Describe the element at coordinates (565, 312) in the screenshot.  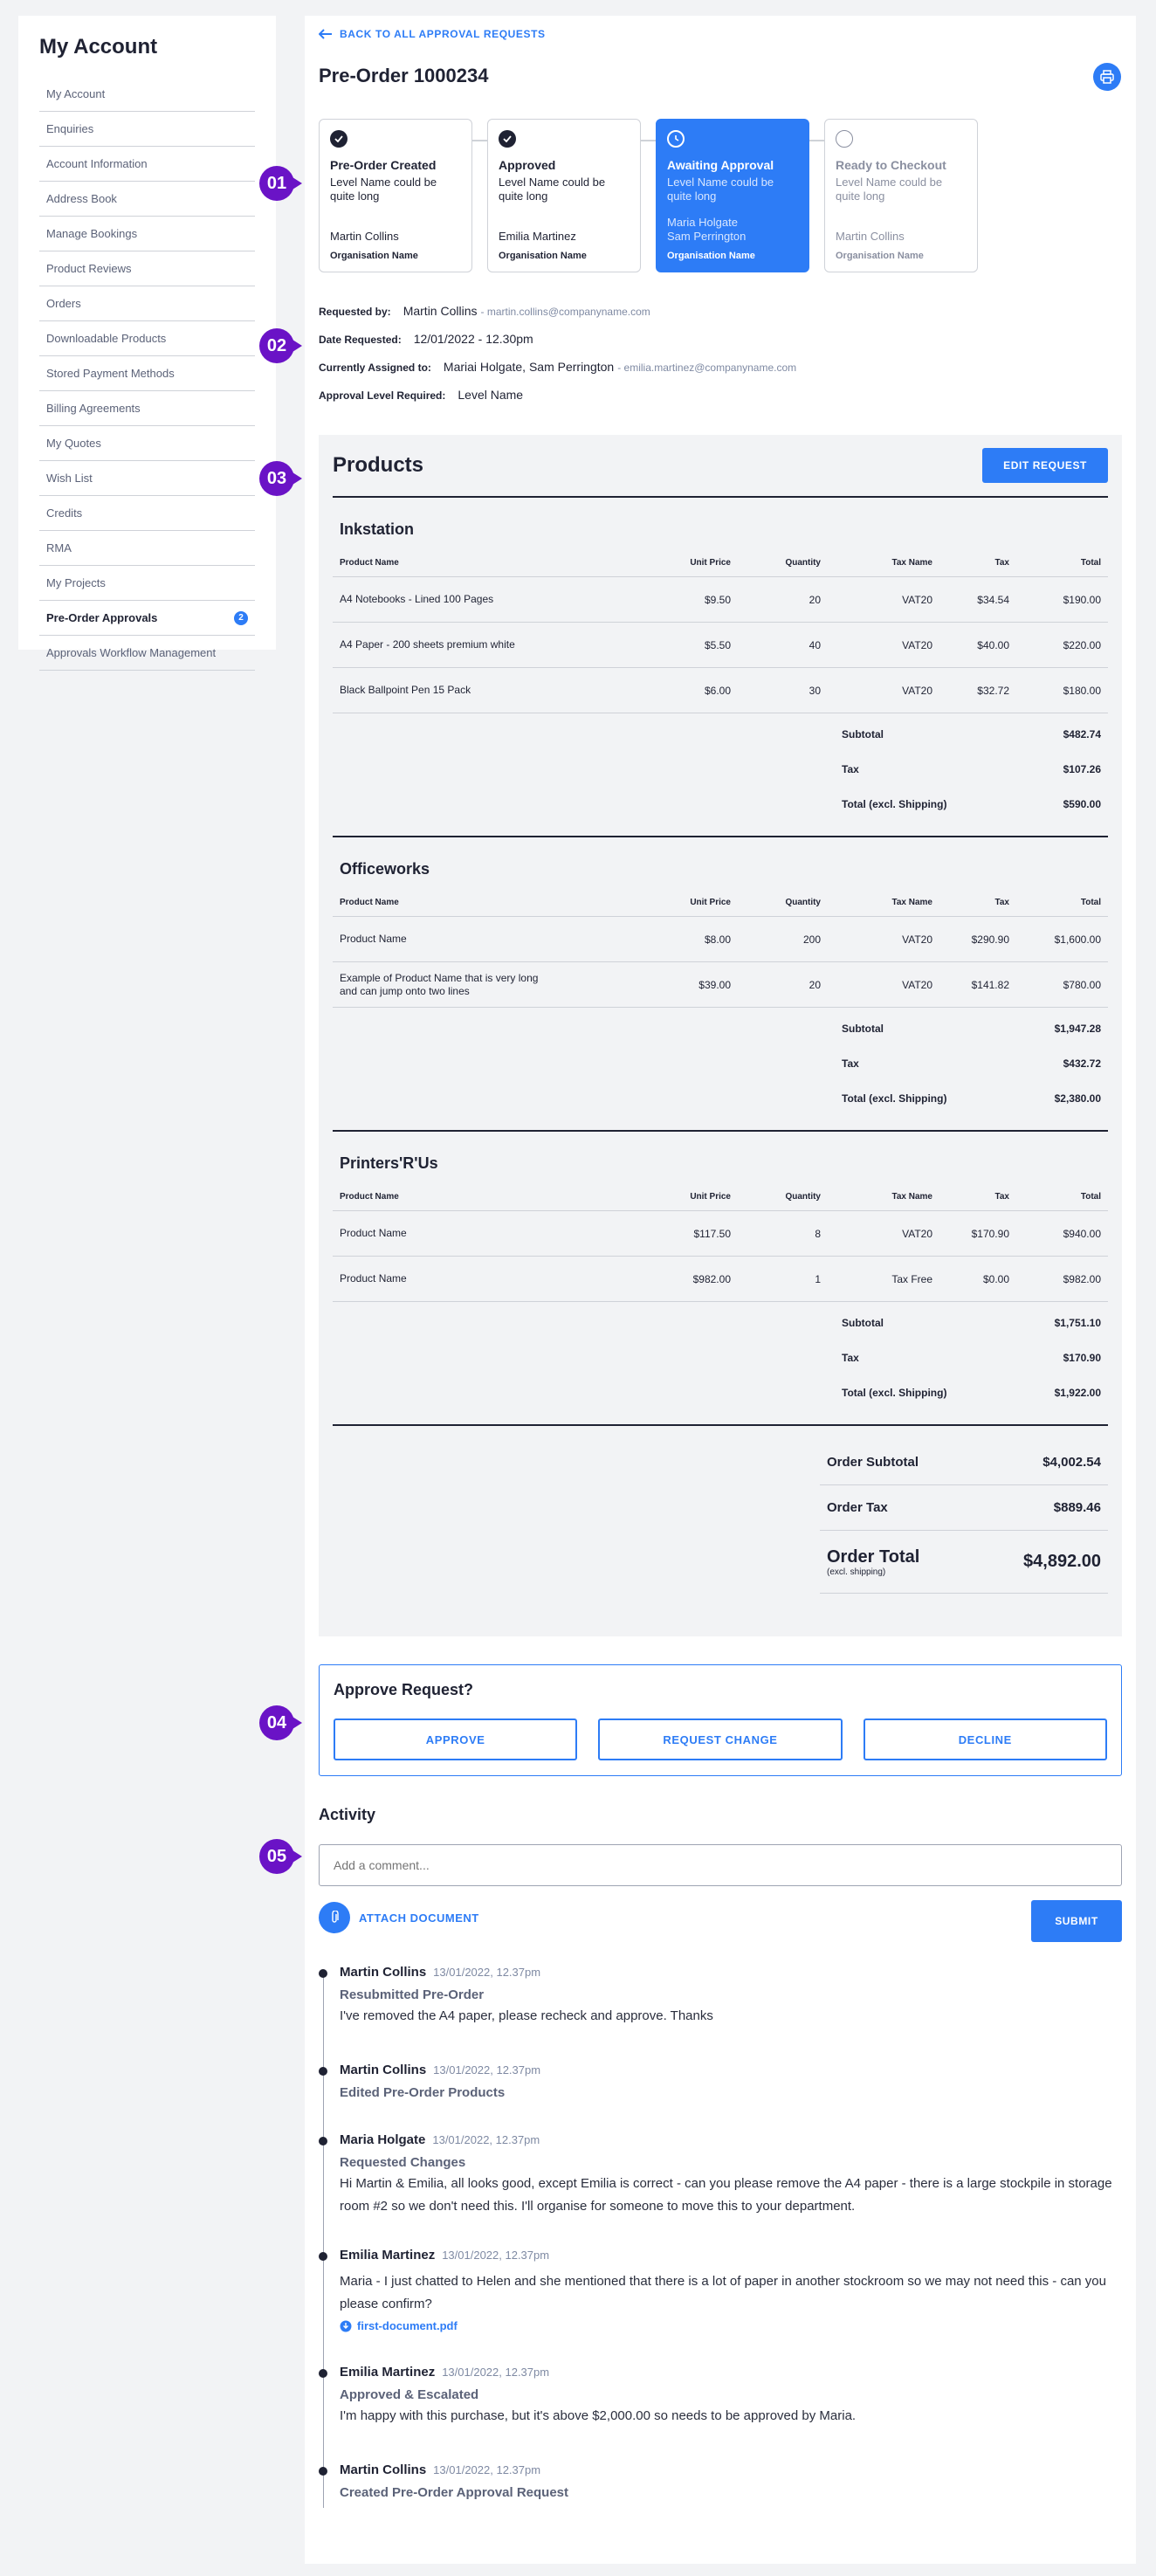
I see `requested-by-email: - martin.collins@companyname.com` at that location.